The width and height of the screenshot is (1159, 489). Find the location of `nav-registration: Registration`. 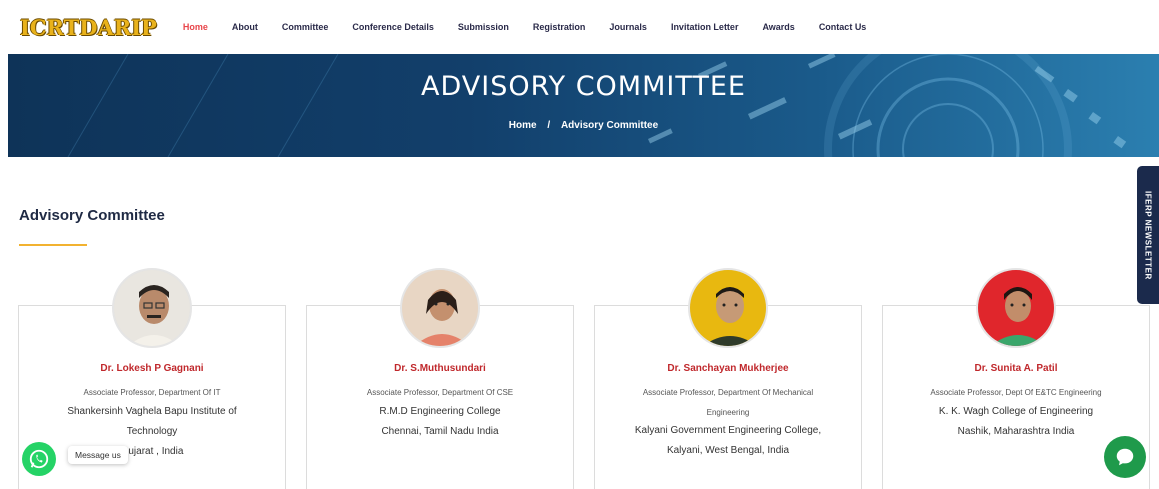

nav-registration: Registration is located at coordinates (559, 27).